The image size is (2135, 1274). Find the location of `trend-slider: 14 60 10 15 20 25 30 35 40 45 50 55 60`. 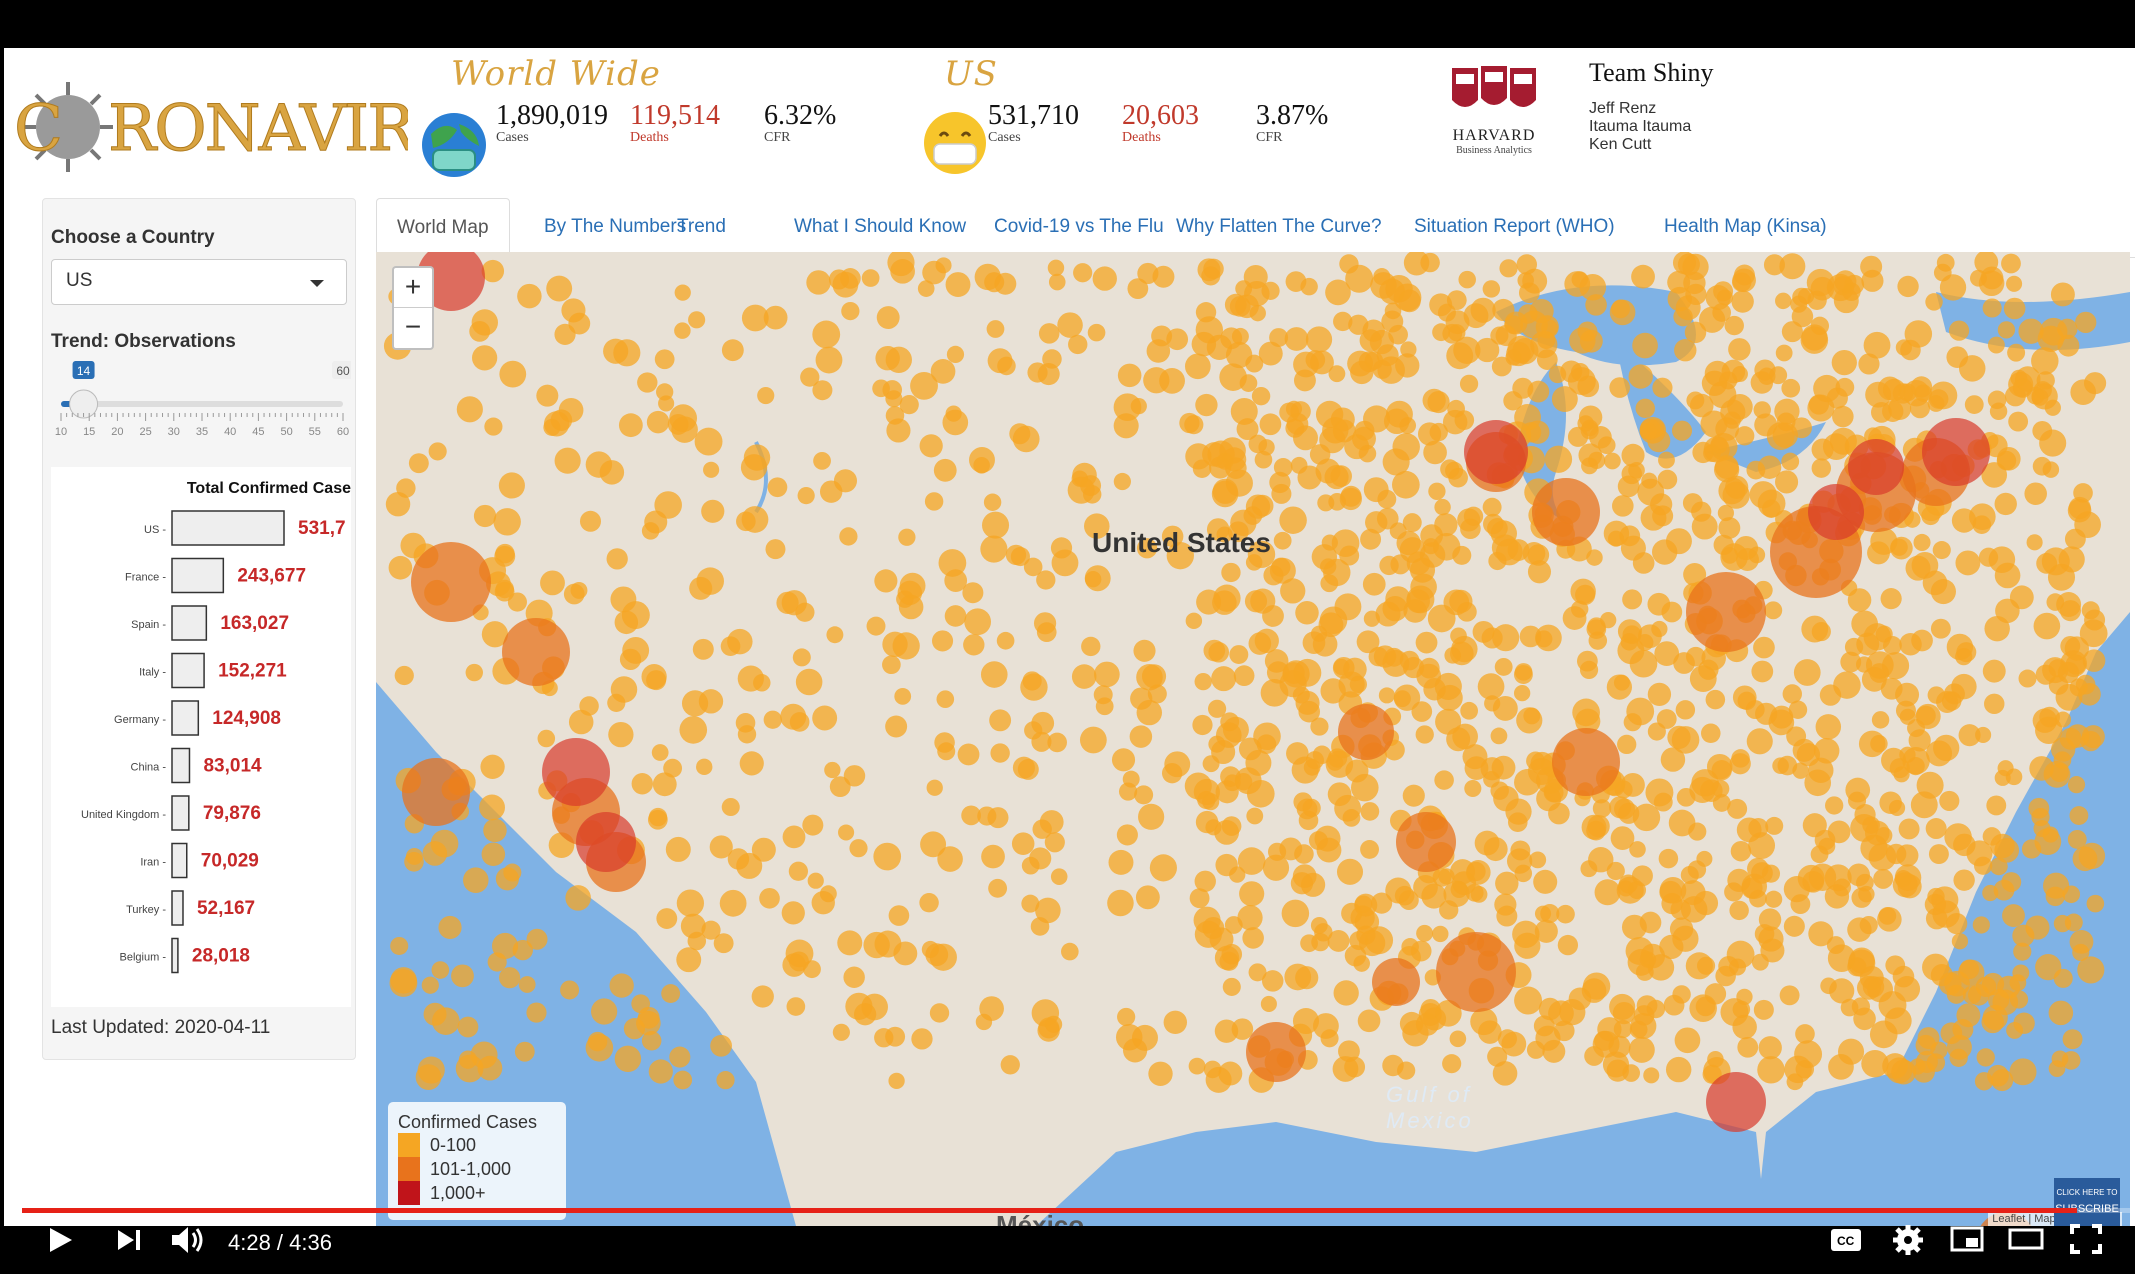

trend-slider: 14 60 10 15 20 25 30 35 40 45 50 55 60 is located at coordinates (201, 399).